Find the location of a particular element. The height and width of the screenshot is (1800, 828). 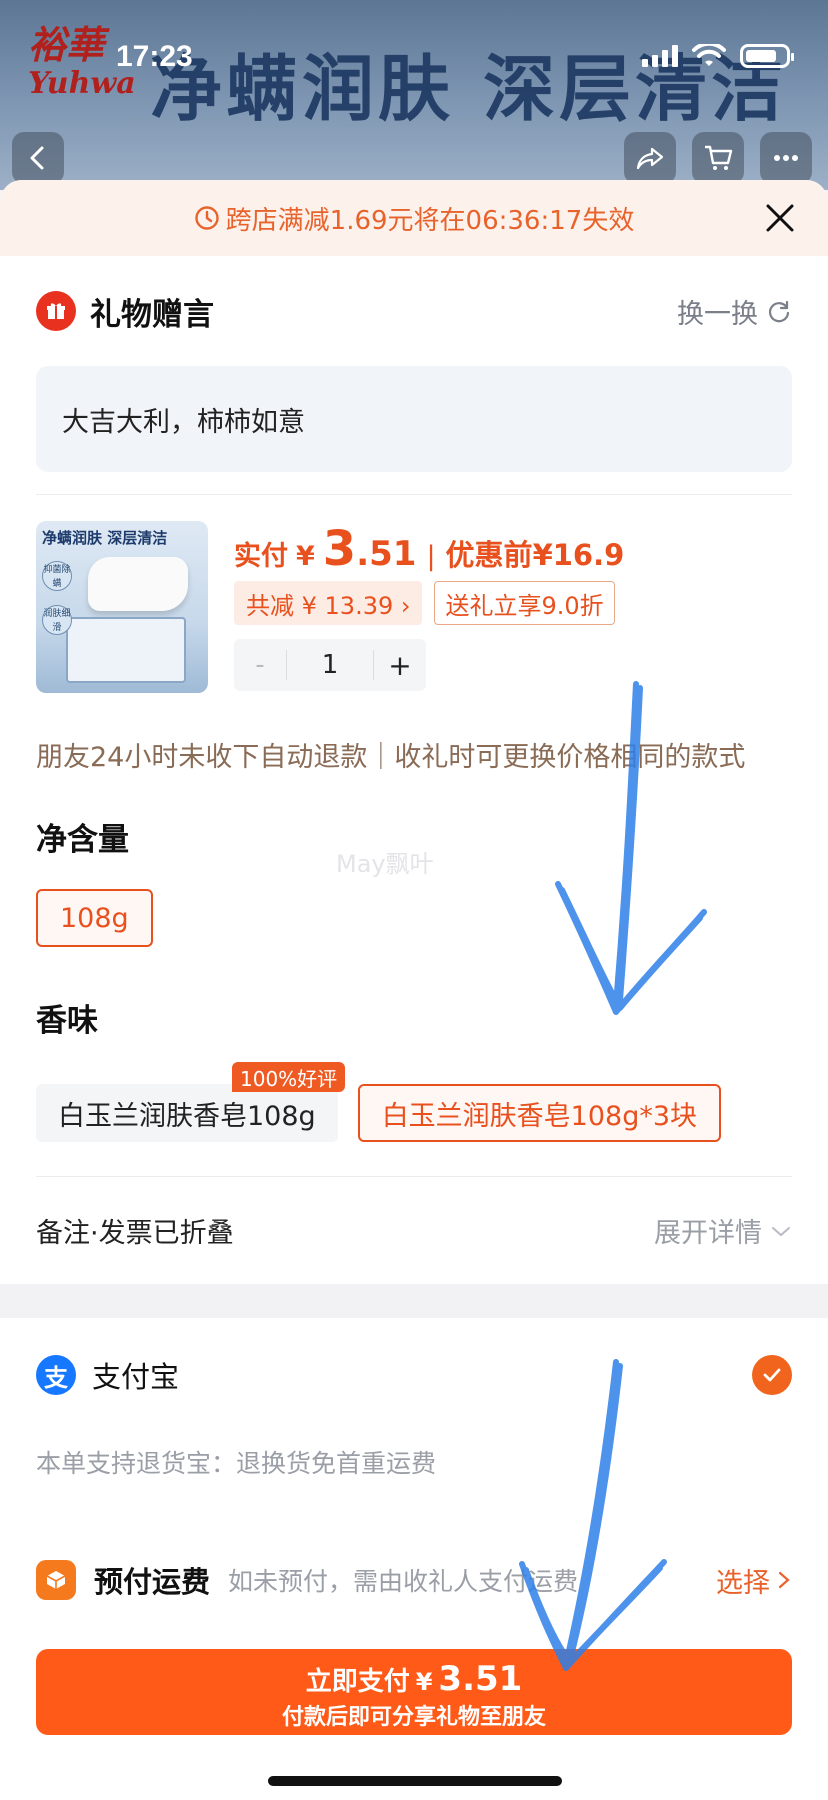

scent-option-label: 白玉兰润肤香皂108g is located at coordinates (187, 1116).